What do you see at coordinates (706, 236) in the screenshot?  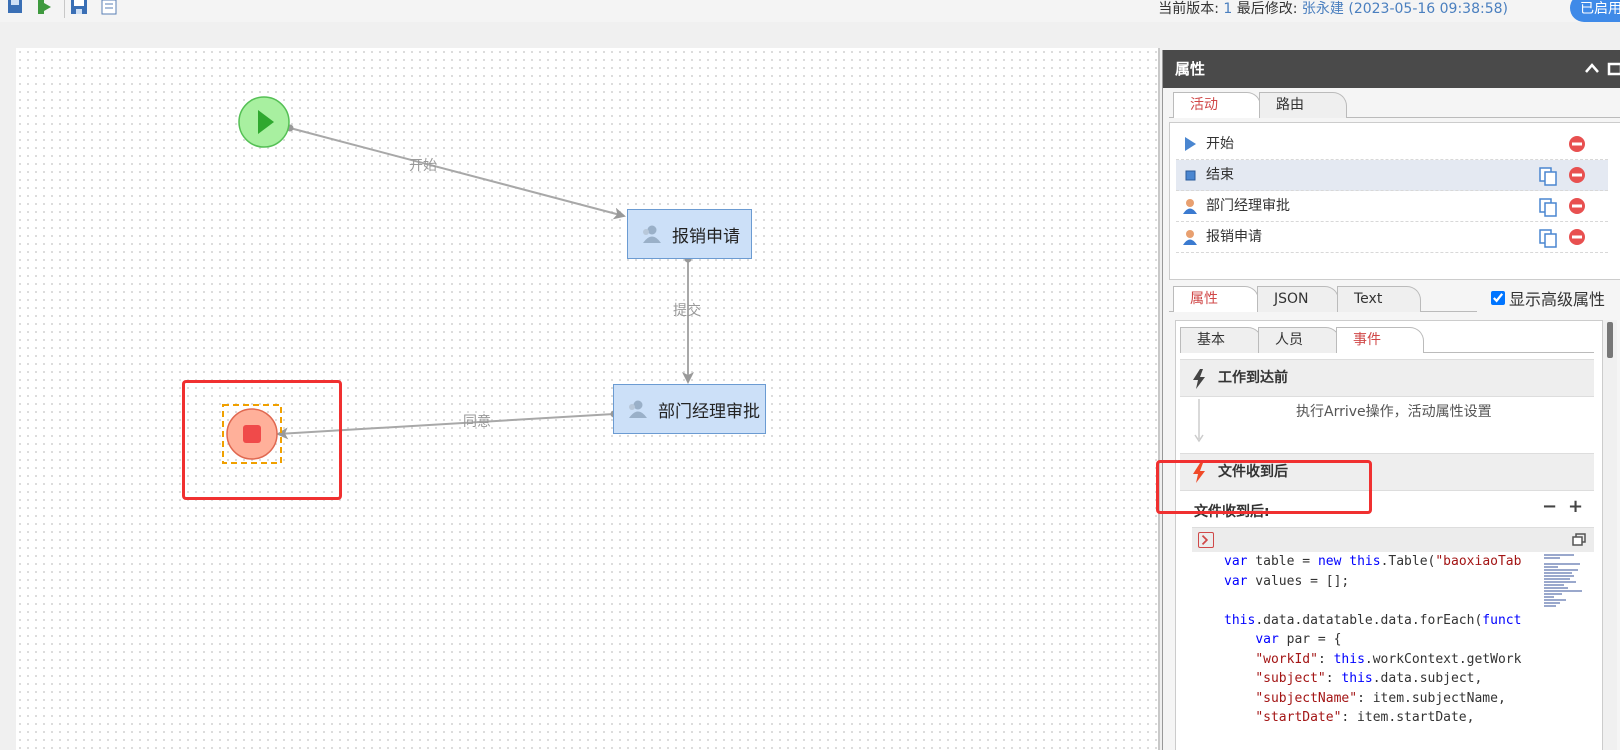 I see `node-label: 报销申请` at bounding box center [706, 236].